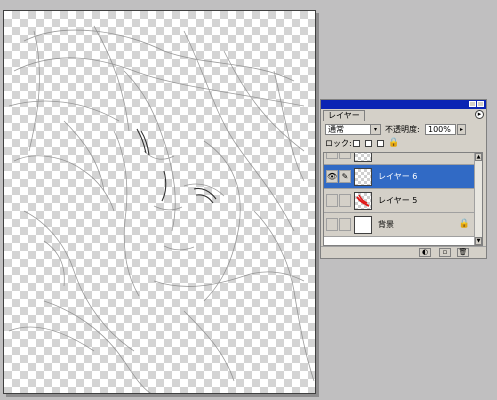  Describe the element at coordinates (393, 143) in the screenshot. I see `lock-all-icon: 🔒` at that location.